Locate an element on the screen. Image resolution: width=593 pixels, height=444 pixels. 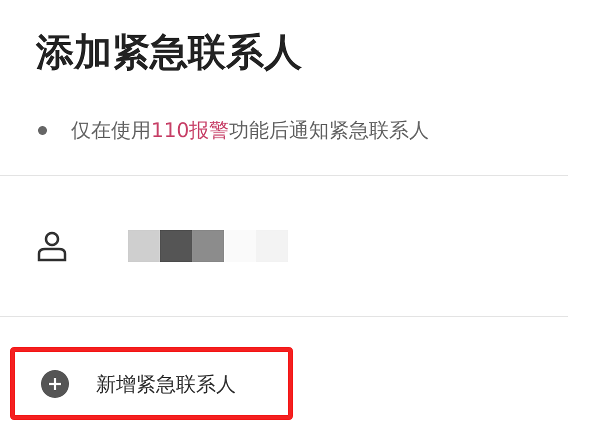
add-contact-button: 新增紧急联系人 is located at coordinates (151, 383).